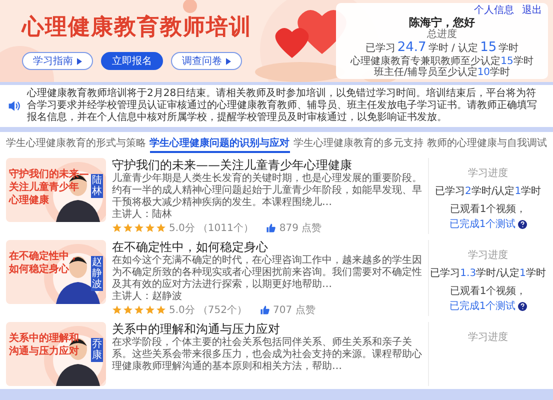 Image resolution: width=553 pixels, height=400 pixels. What do you see at coordinates (294, 310) in the screenshot?
I see `like-count: 707 点赞` at bounding box center [294, 310].